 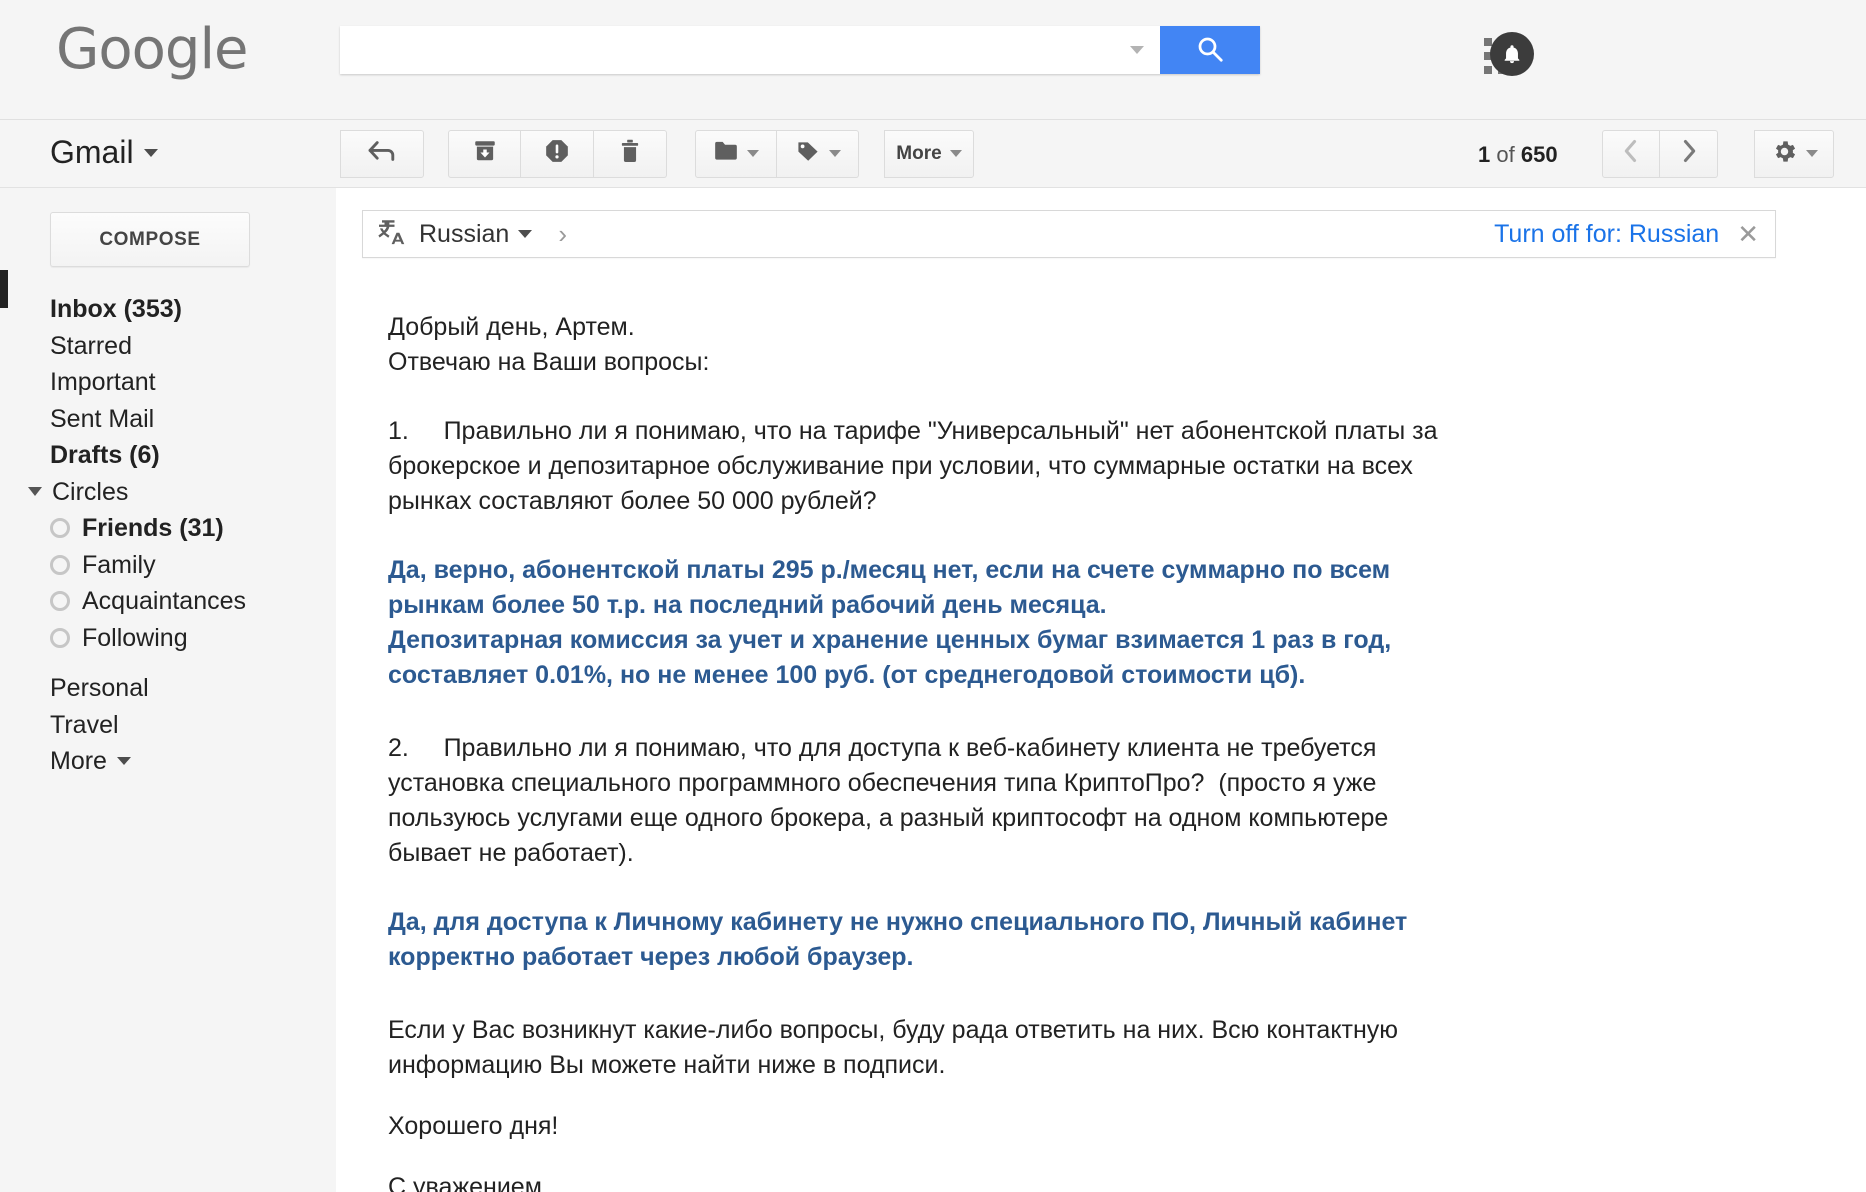 I want to click on sidebar-group-circles: Circles, so click(x=168, y=492).